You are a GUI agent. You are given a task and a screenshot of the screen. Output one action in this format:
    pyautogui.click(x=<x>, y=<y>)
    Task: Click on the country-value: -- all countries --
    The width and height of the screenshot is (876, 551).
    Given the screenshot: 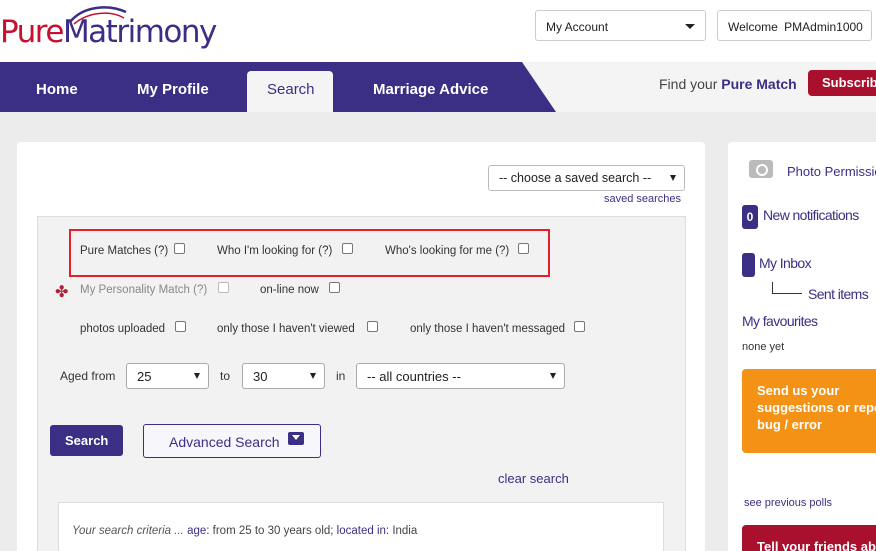 What is the action you would take?
    pyautogui.click(x=414, y=376)
    